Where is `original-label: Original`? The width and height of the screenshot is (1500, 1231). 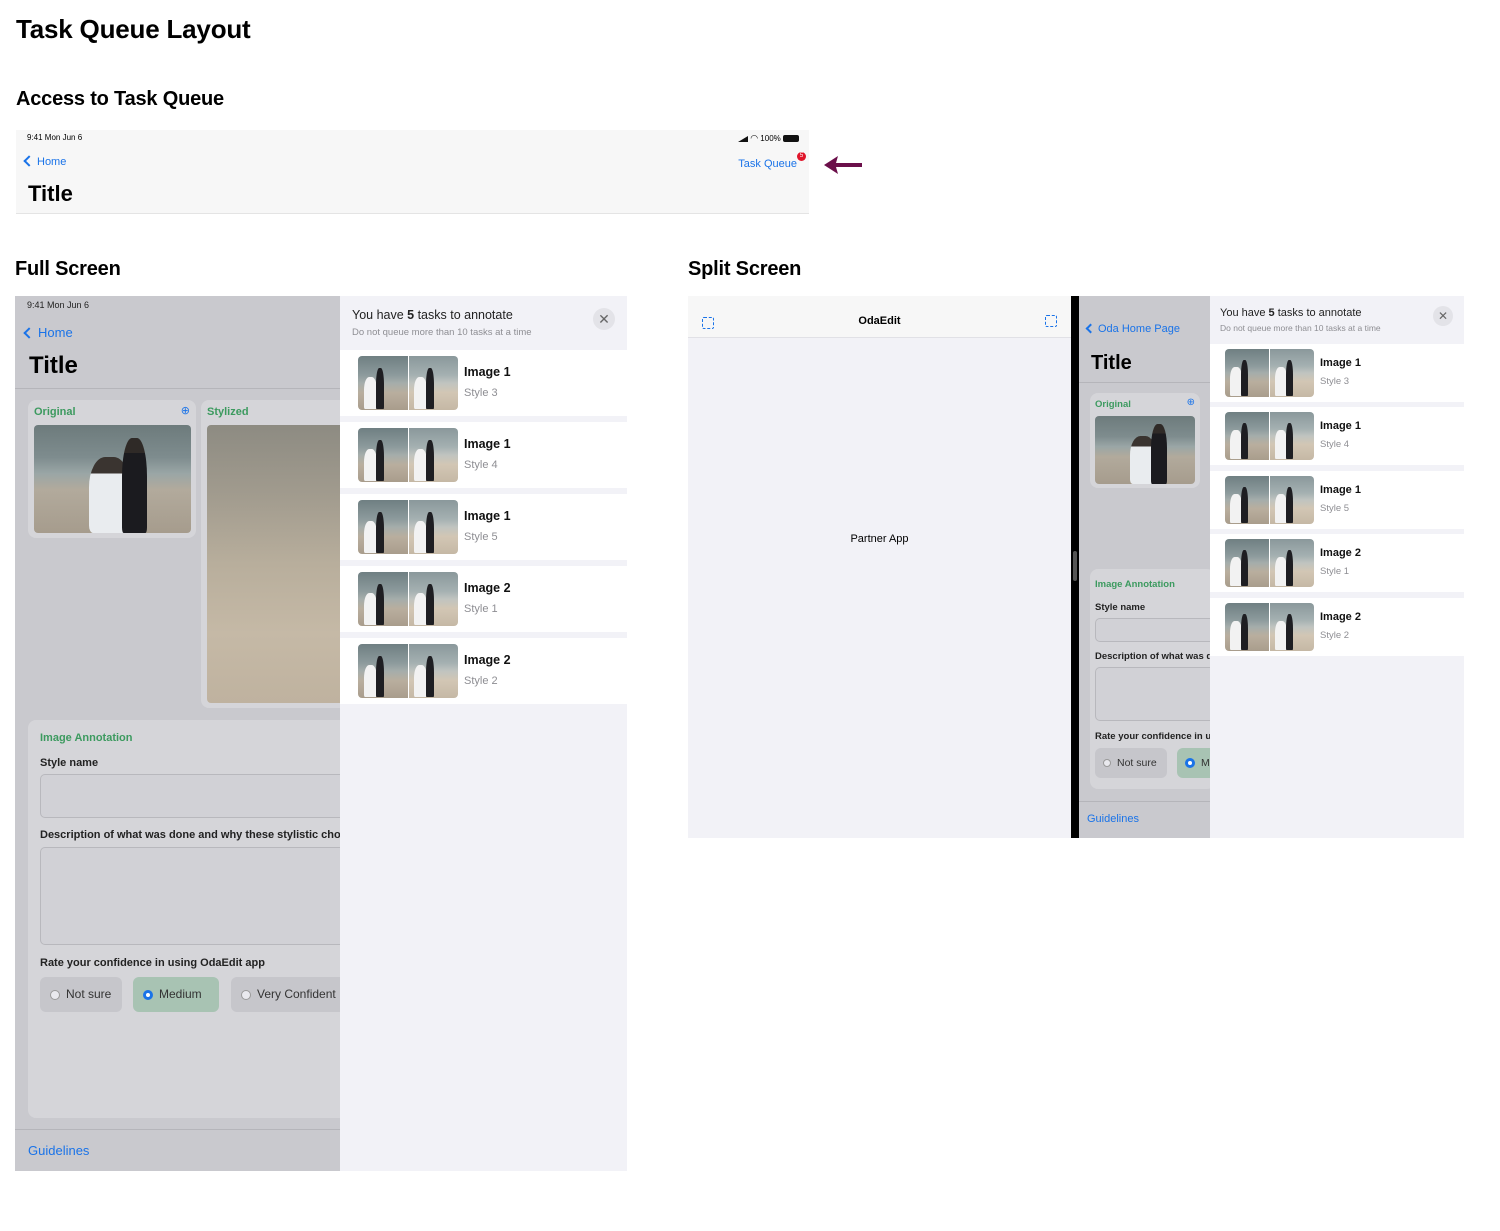
original-label: Original is located at coordinates (1113, 404).